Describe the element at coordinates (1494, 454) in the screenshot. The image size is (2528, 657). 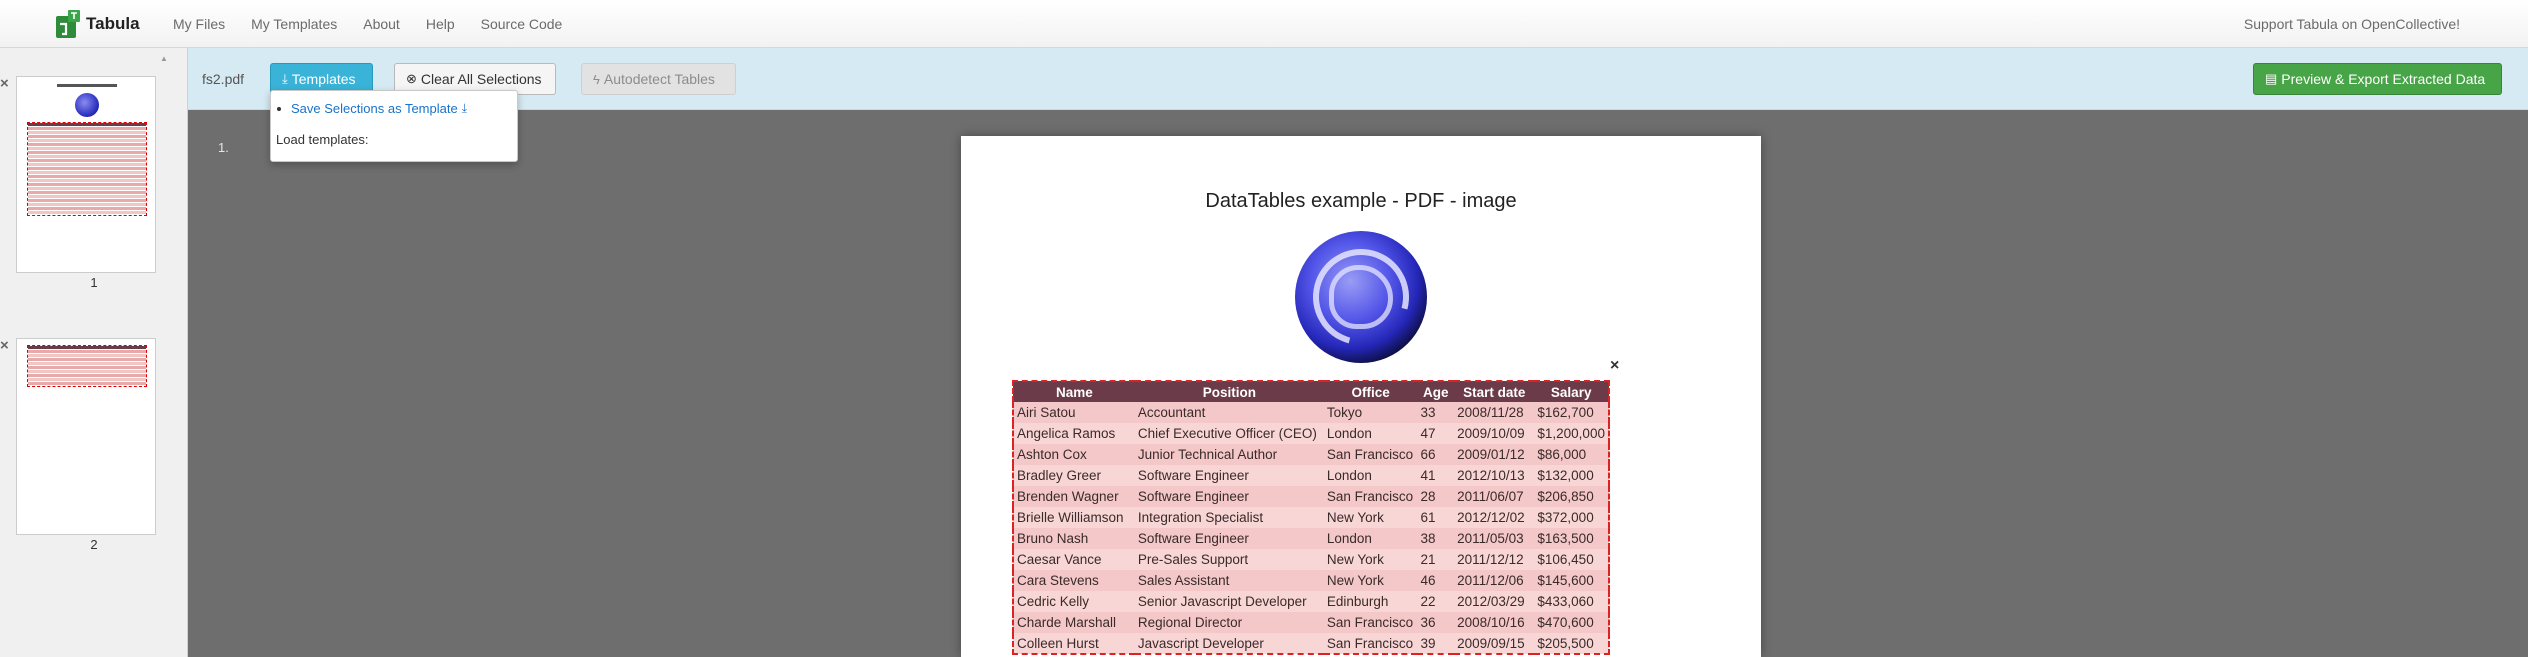
I see `cell: 2009/01/12` at that location.